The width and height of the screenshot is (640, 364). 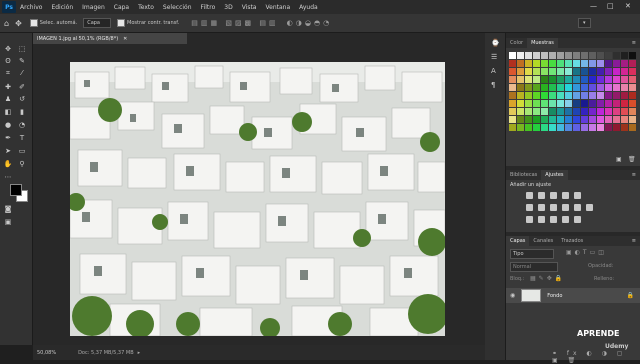 I want to click on quick-select-tool-icon: ✎, so click(x=22, y=61).